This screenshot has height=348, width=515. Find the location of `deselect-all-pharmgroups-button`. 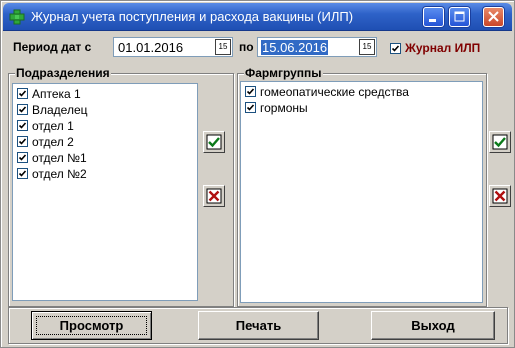

deselect-all-pharmgroups-button is located at coordinates (500, 196).